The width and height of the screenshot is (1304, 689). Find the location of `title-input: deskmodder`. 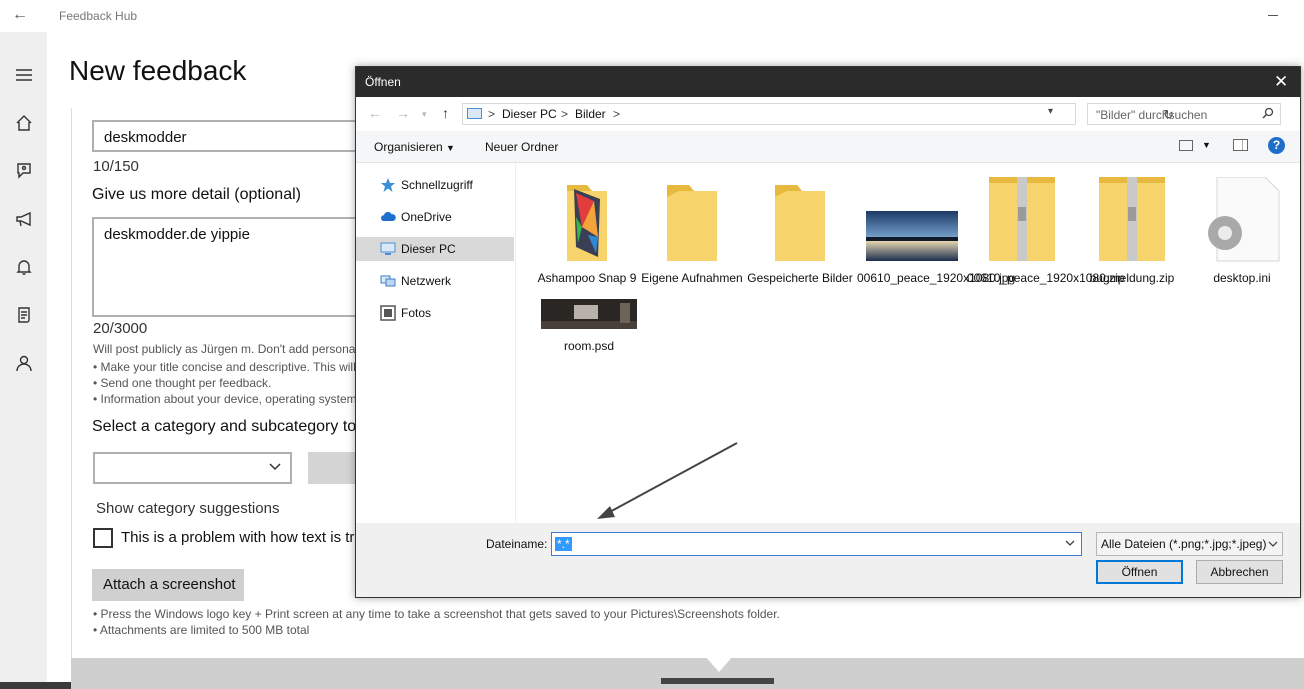

title-input: deskmodder is located at coordinates (242, 136).